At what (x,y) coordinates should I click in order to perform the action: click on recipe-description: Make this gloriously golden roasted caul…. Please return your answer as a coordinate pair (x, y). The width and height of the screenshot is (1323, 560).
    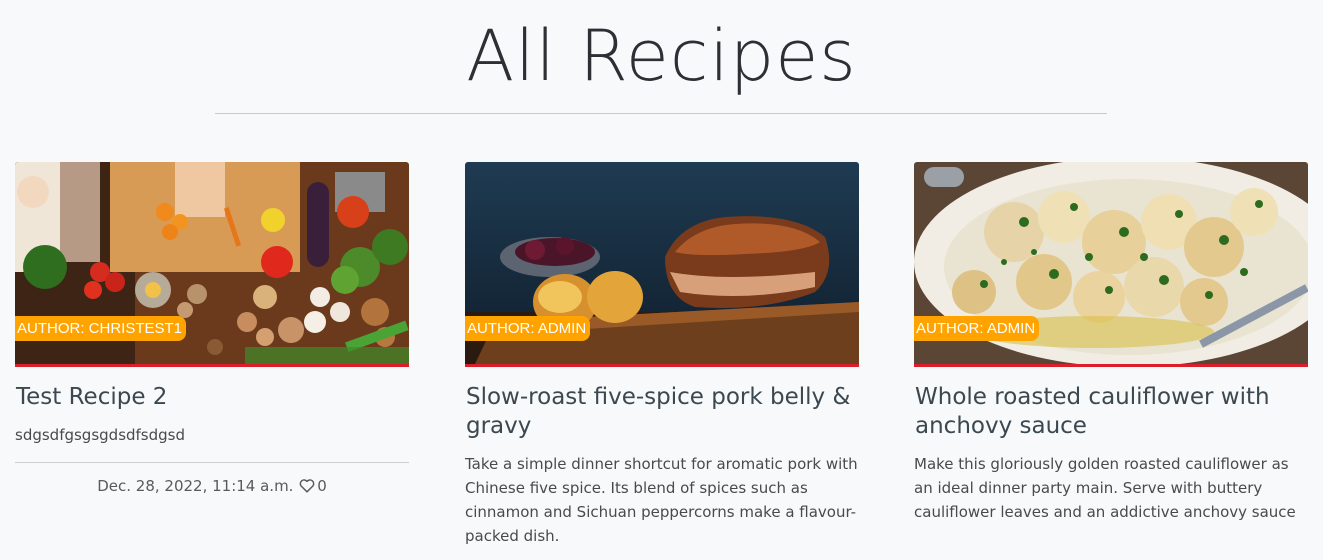
    Looking at the image, I should click on (1105, 488).